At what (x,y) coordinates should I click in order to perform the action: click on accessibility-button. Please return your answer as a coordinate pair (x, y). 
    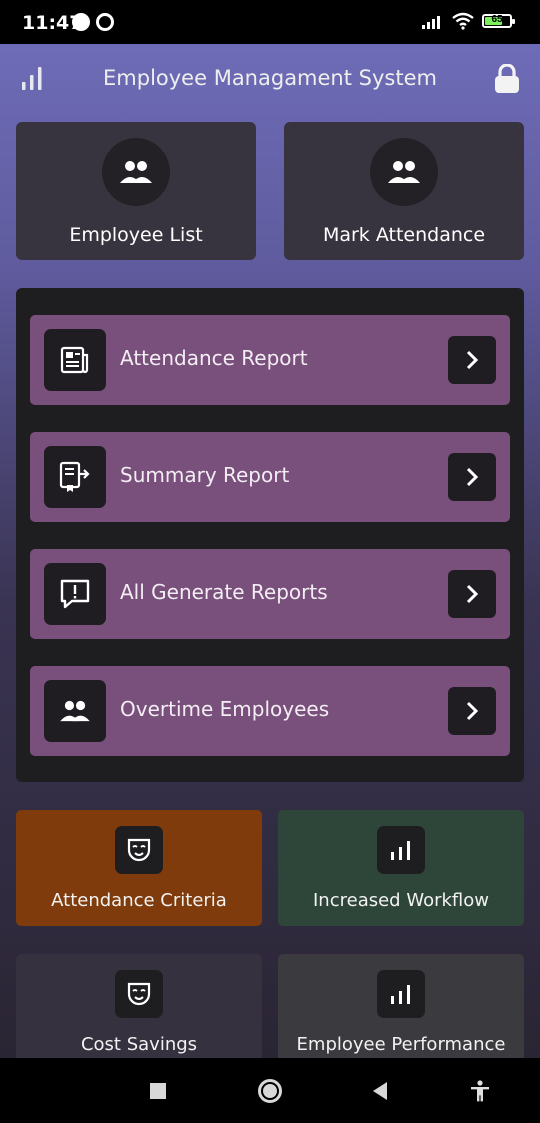
    Looking at the image, I should click on (480, 1090).